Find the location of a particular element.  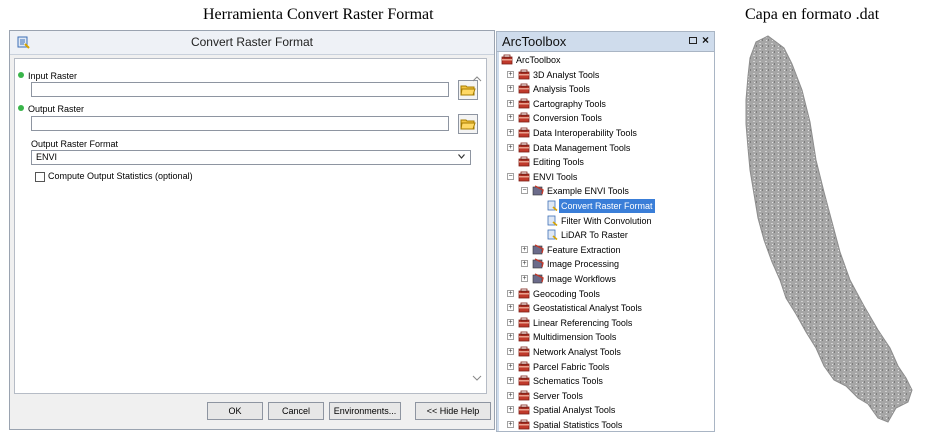

tree-item: + Spatial Statistics Tools is located at coordinates (604, 424).